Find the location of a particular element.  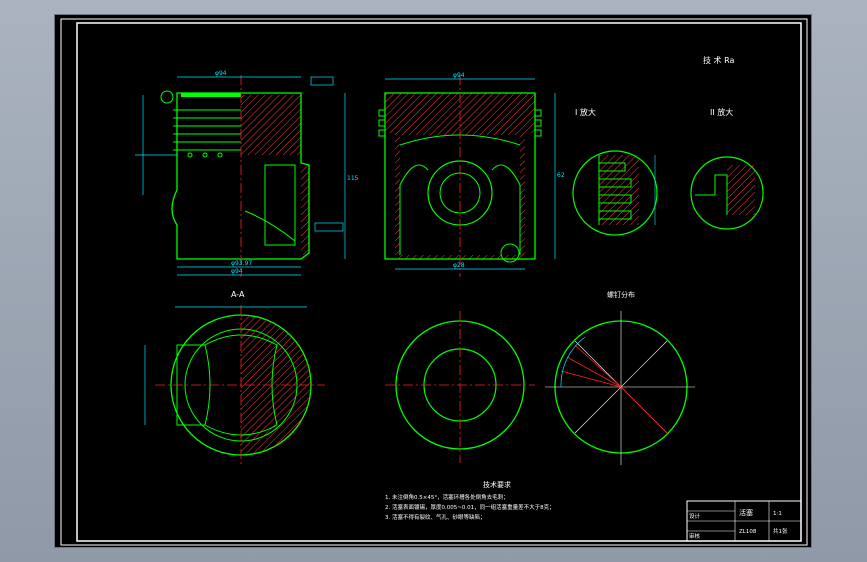

tb-name: 活塞 is located at coordinates (746, 512).